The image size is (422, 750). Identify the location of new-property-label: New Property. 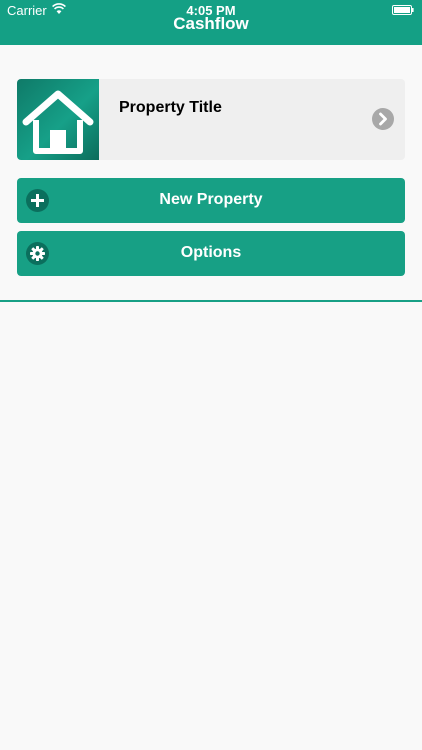
(211, 199).